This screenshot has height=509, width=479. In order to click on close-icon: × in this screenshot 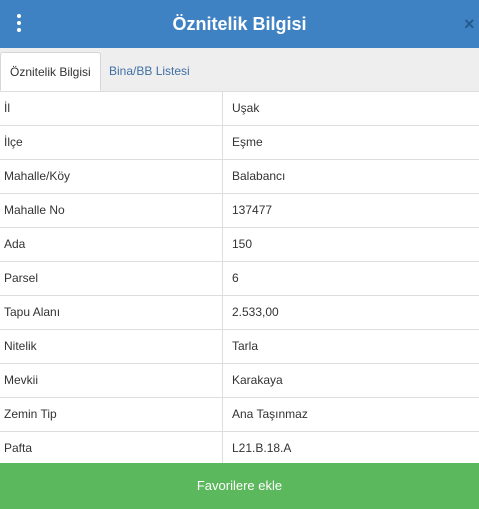, I will do `click(471, 24)`.